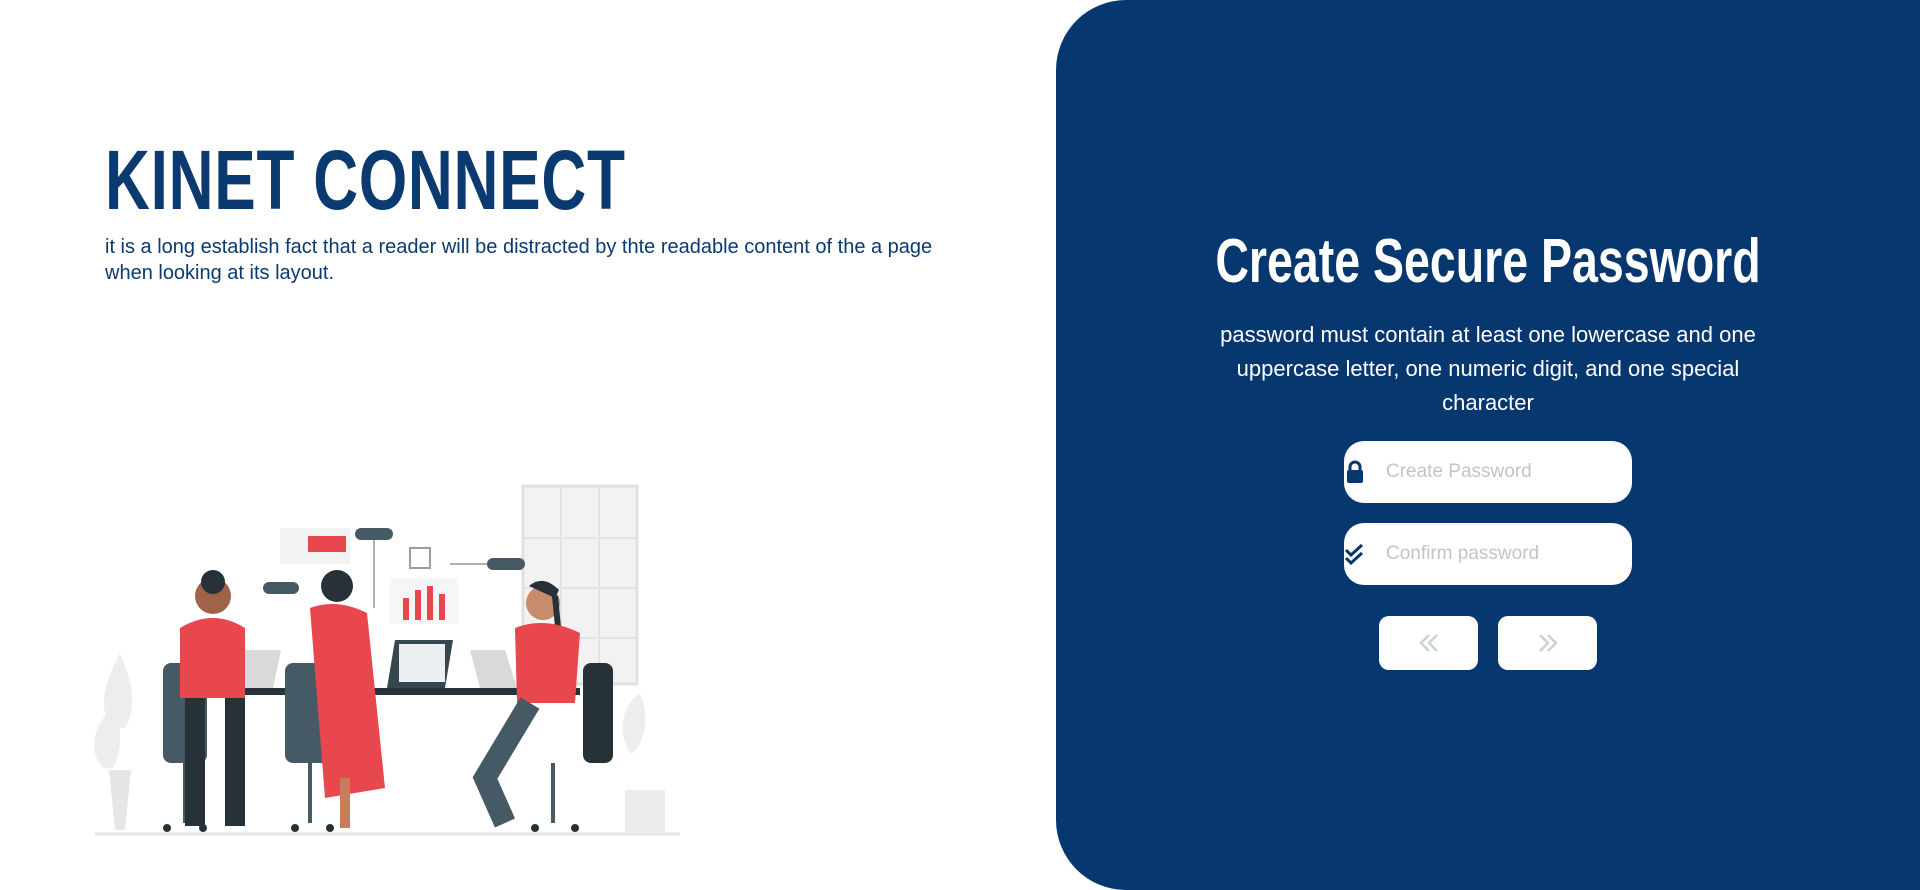  I want to click on lock-icon, so click(1355, 472).